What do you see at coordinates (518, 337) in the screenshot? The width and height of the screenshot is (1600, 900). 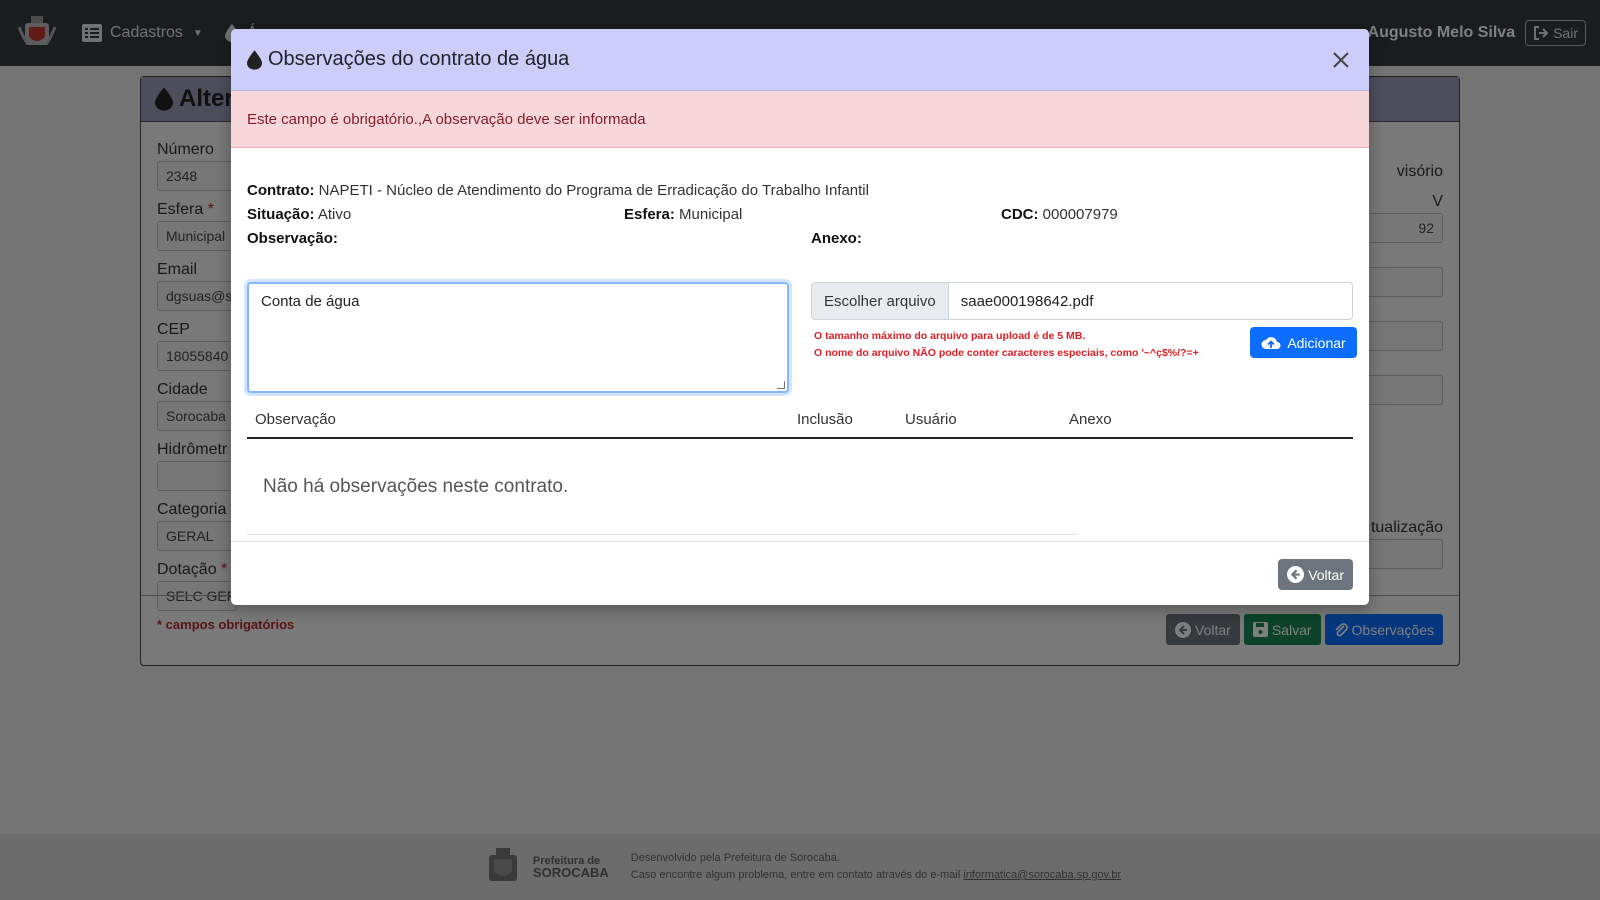 I see `observation-textarea: Conta de água` at bounding box center [518, 337].